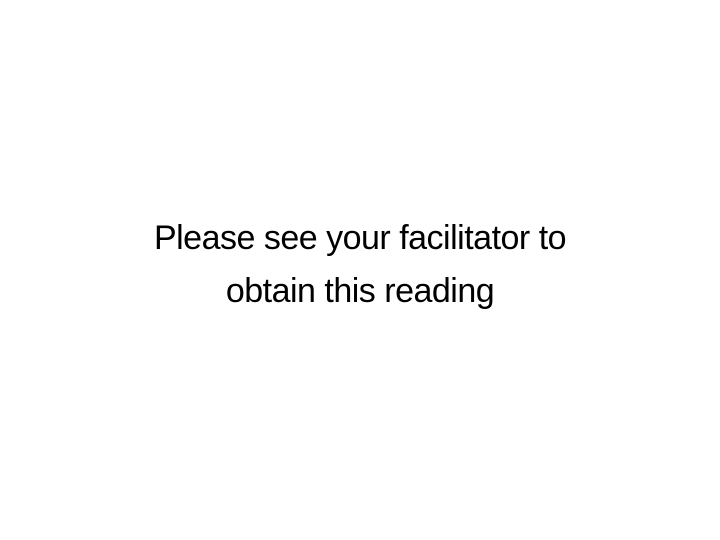  I want to click on slide-title-line-2: obtain this reading, so click(360, 291).